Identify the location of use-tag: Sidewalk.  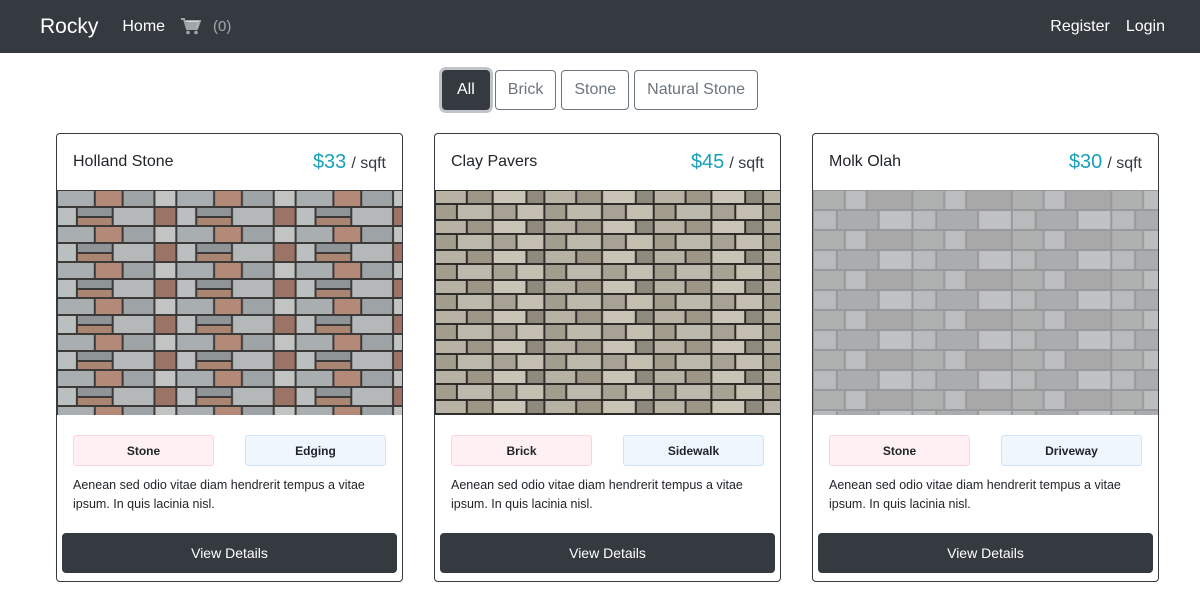
(693, 450).